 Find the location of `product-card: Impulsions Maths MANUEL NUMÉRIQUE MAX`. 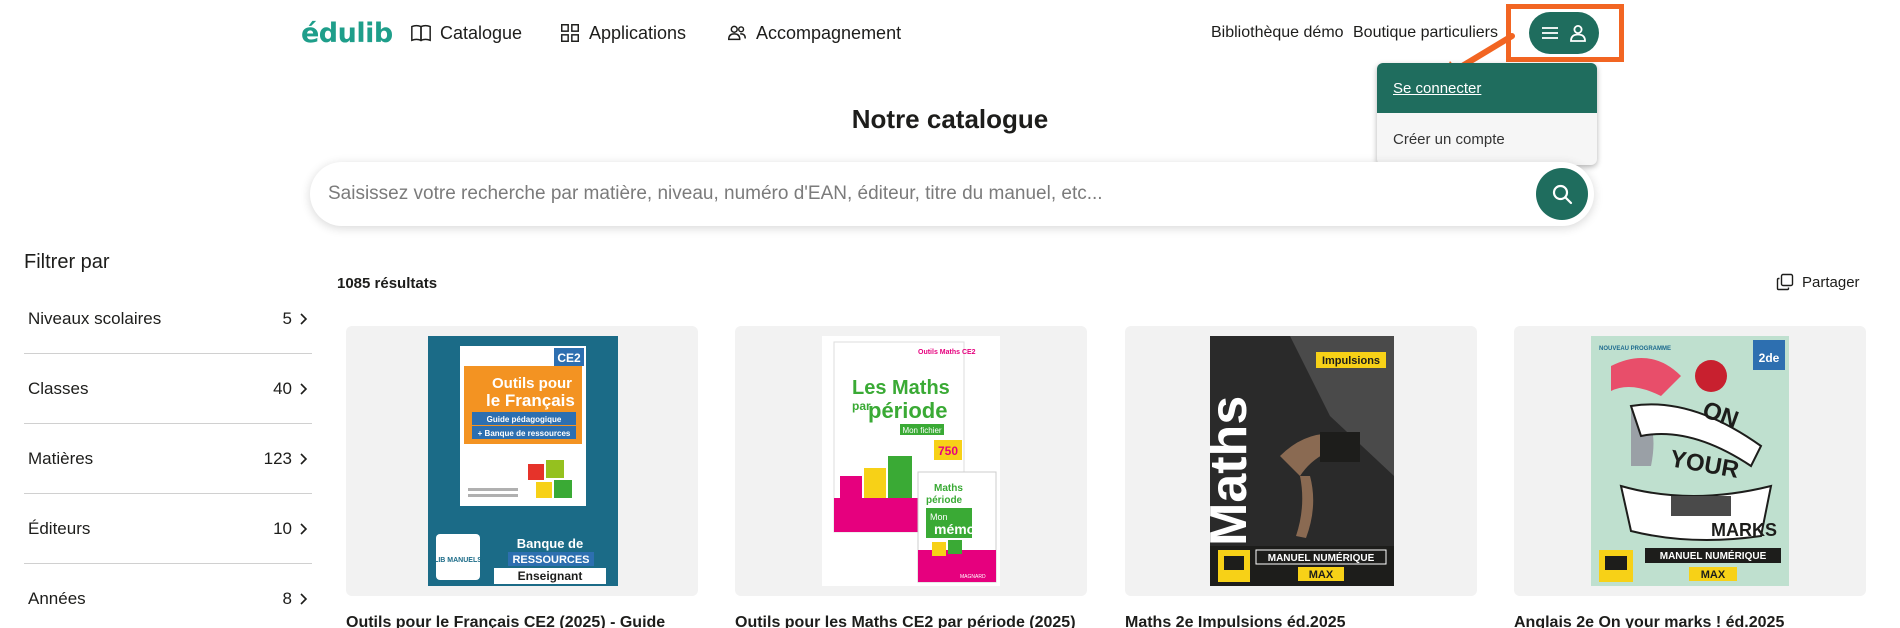

product-card: Impulsions Maths MANUEL NUMÉRIQUE MAX is located at coordinates (1301, 461).